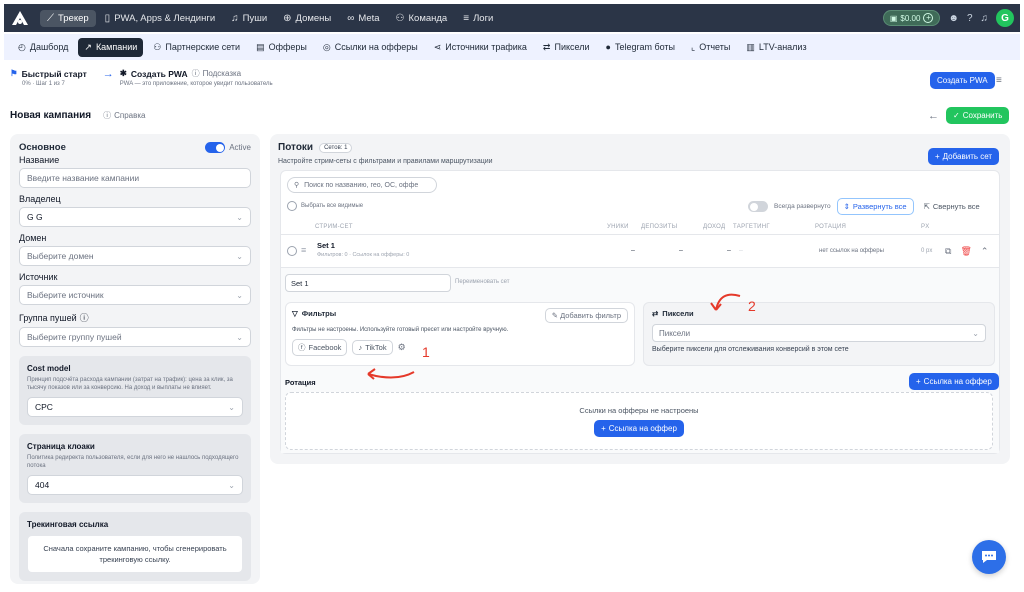 Image resolution: width=1024 pixels, height=592 pixels. I want to click on add-offer-link-button: + Ссылка на оффер, so click(954, 381).